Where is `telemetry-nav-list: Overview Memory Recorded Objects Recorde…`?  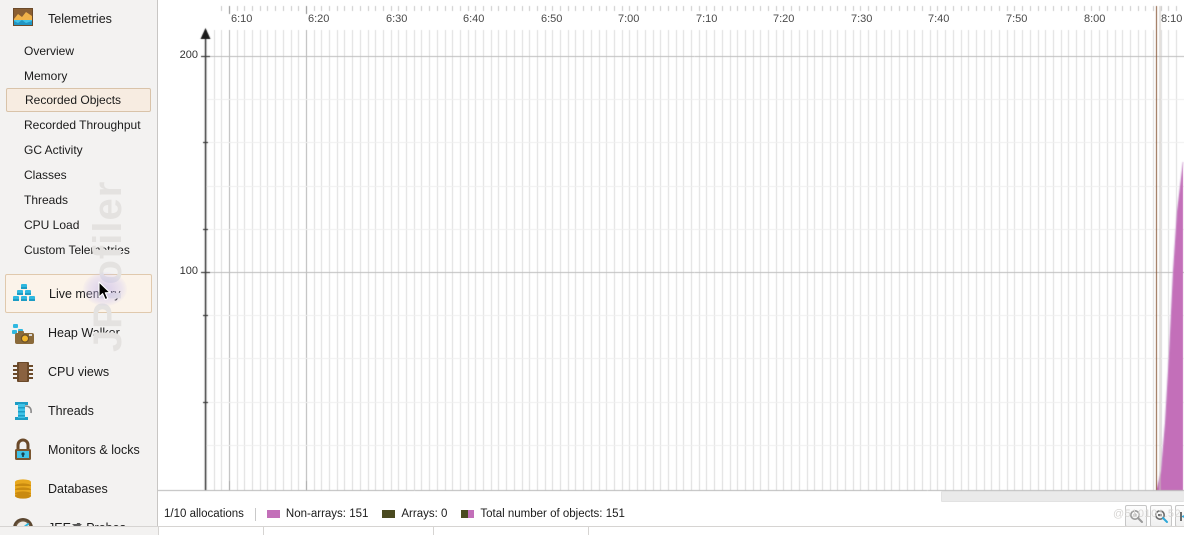 telemetry-nav-list: Overview Memory Recorded Objects Recorde… is located at coordinates (78, 150).